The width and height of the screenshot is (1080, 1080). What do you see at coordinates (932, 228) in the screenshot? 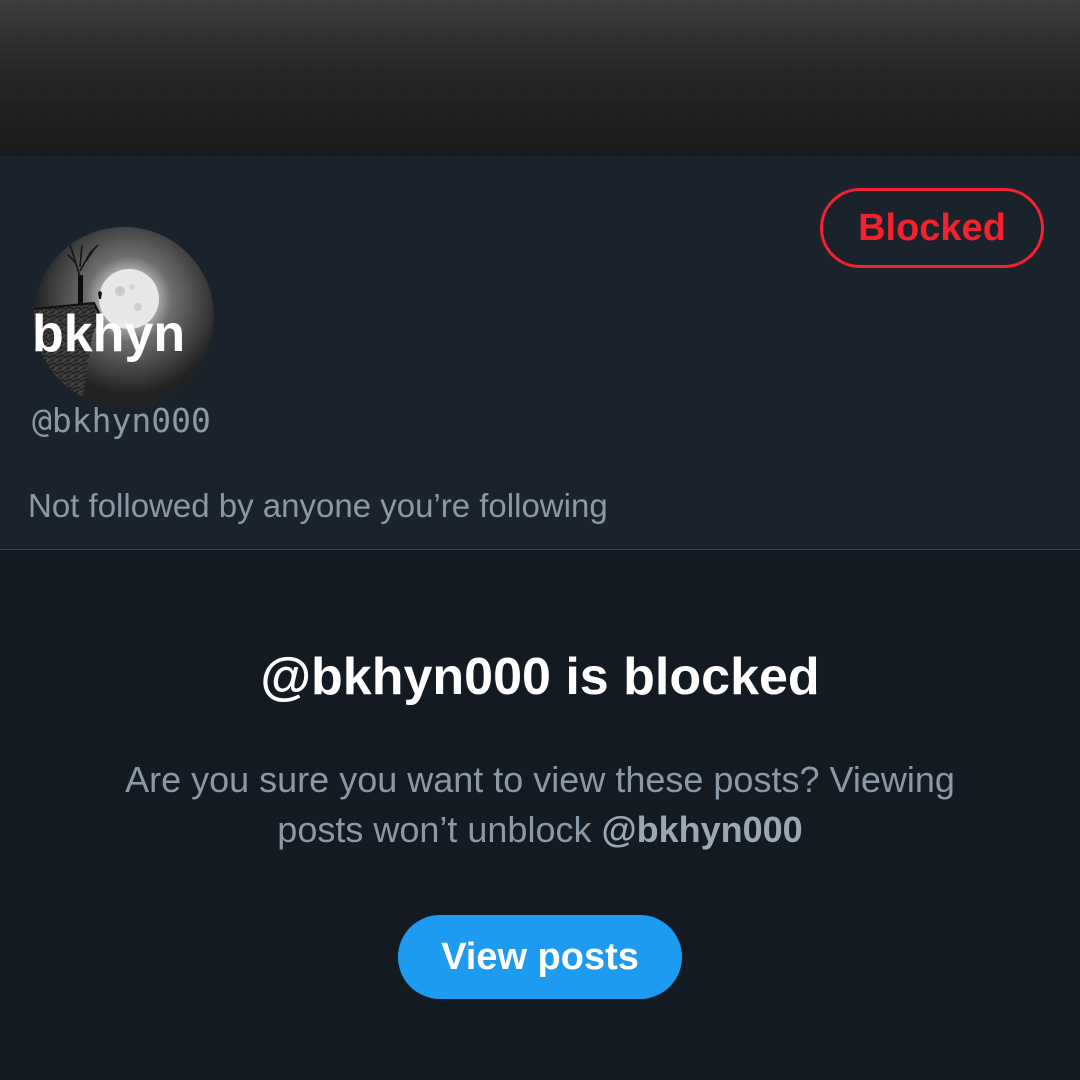
I see `blocked-button: Blocked` at bounding box center [932, 228].